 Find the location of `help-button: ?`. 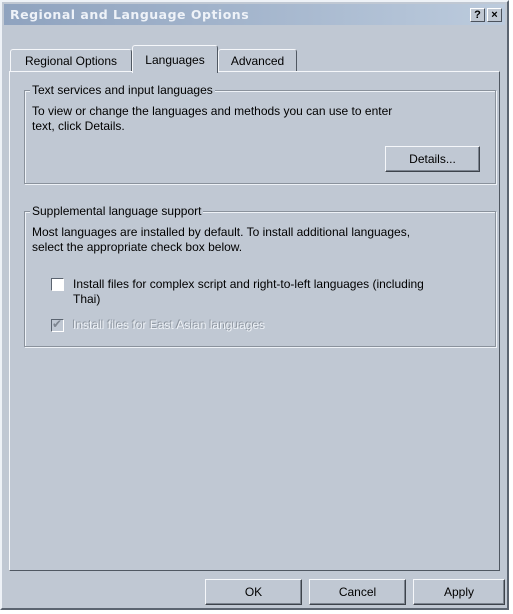

help-button: ? is located at coordinates (477, 14).